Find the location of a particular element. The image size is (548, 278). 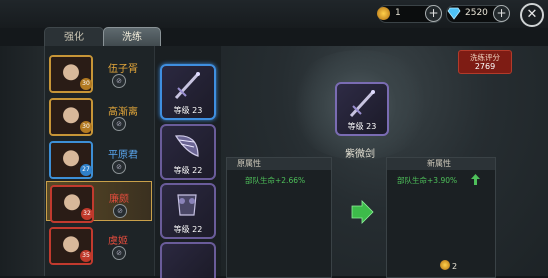

new-attributes-panel: 新属性 部队生命+3.90% is located at coordinates (441, 217).